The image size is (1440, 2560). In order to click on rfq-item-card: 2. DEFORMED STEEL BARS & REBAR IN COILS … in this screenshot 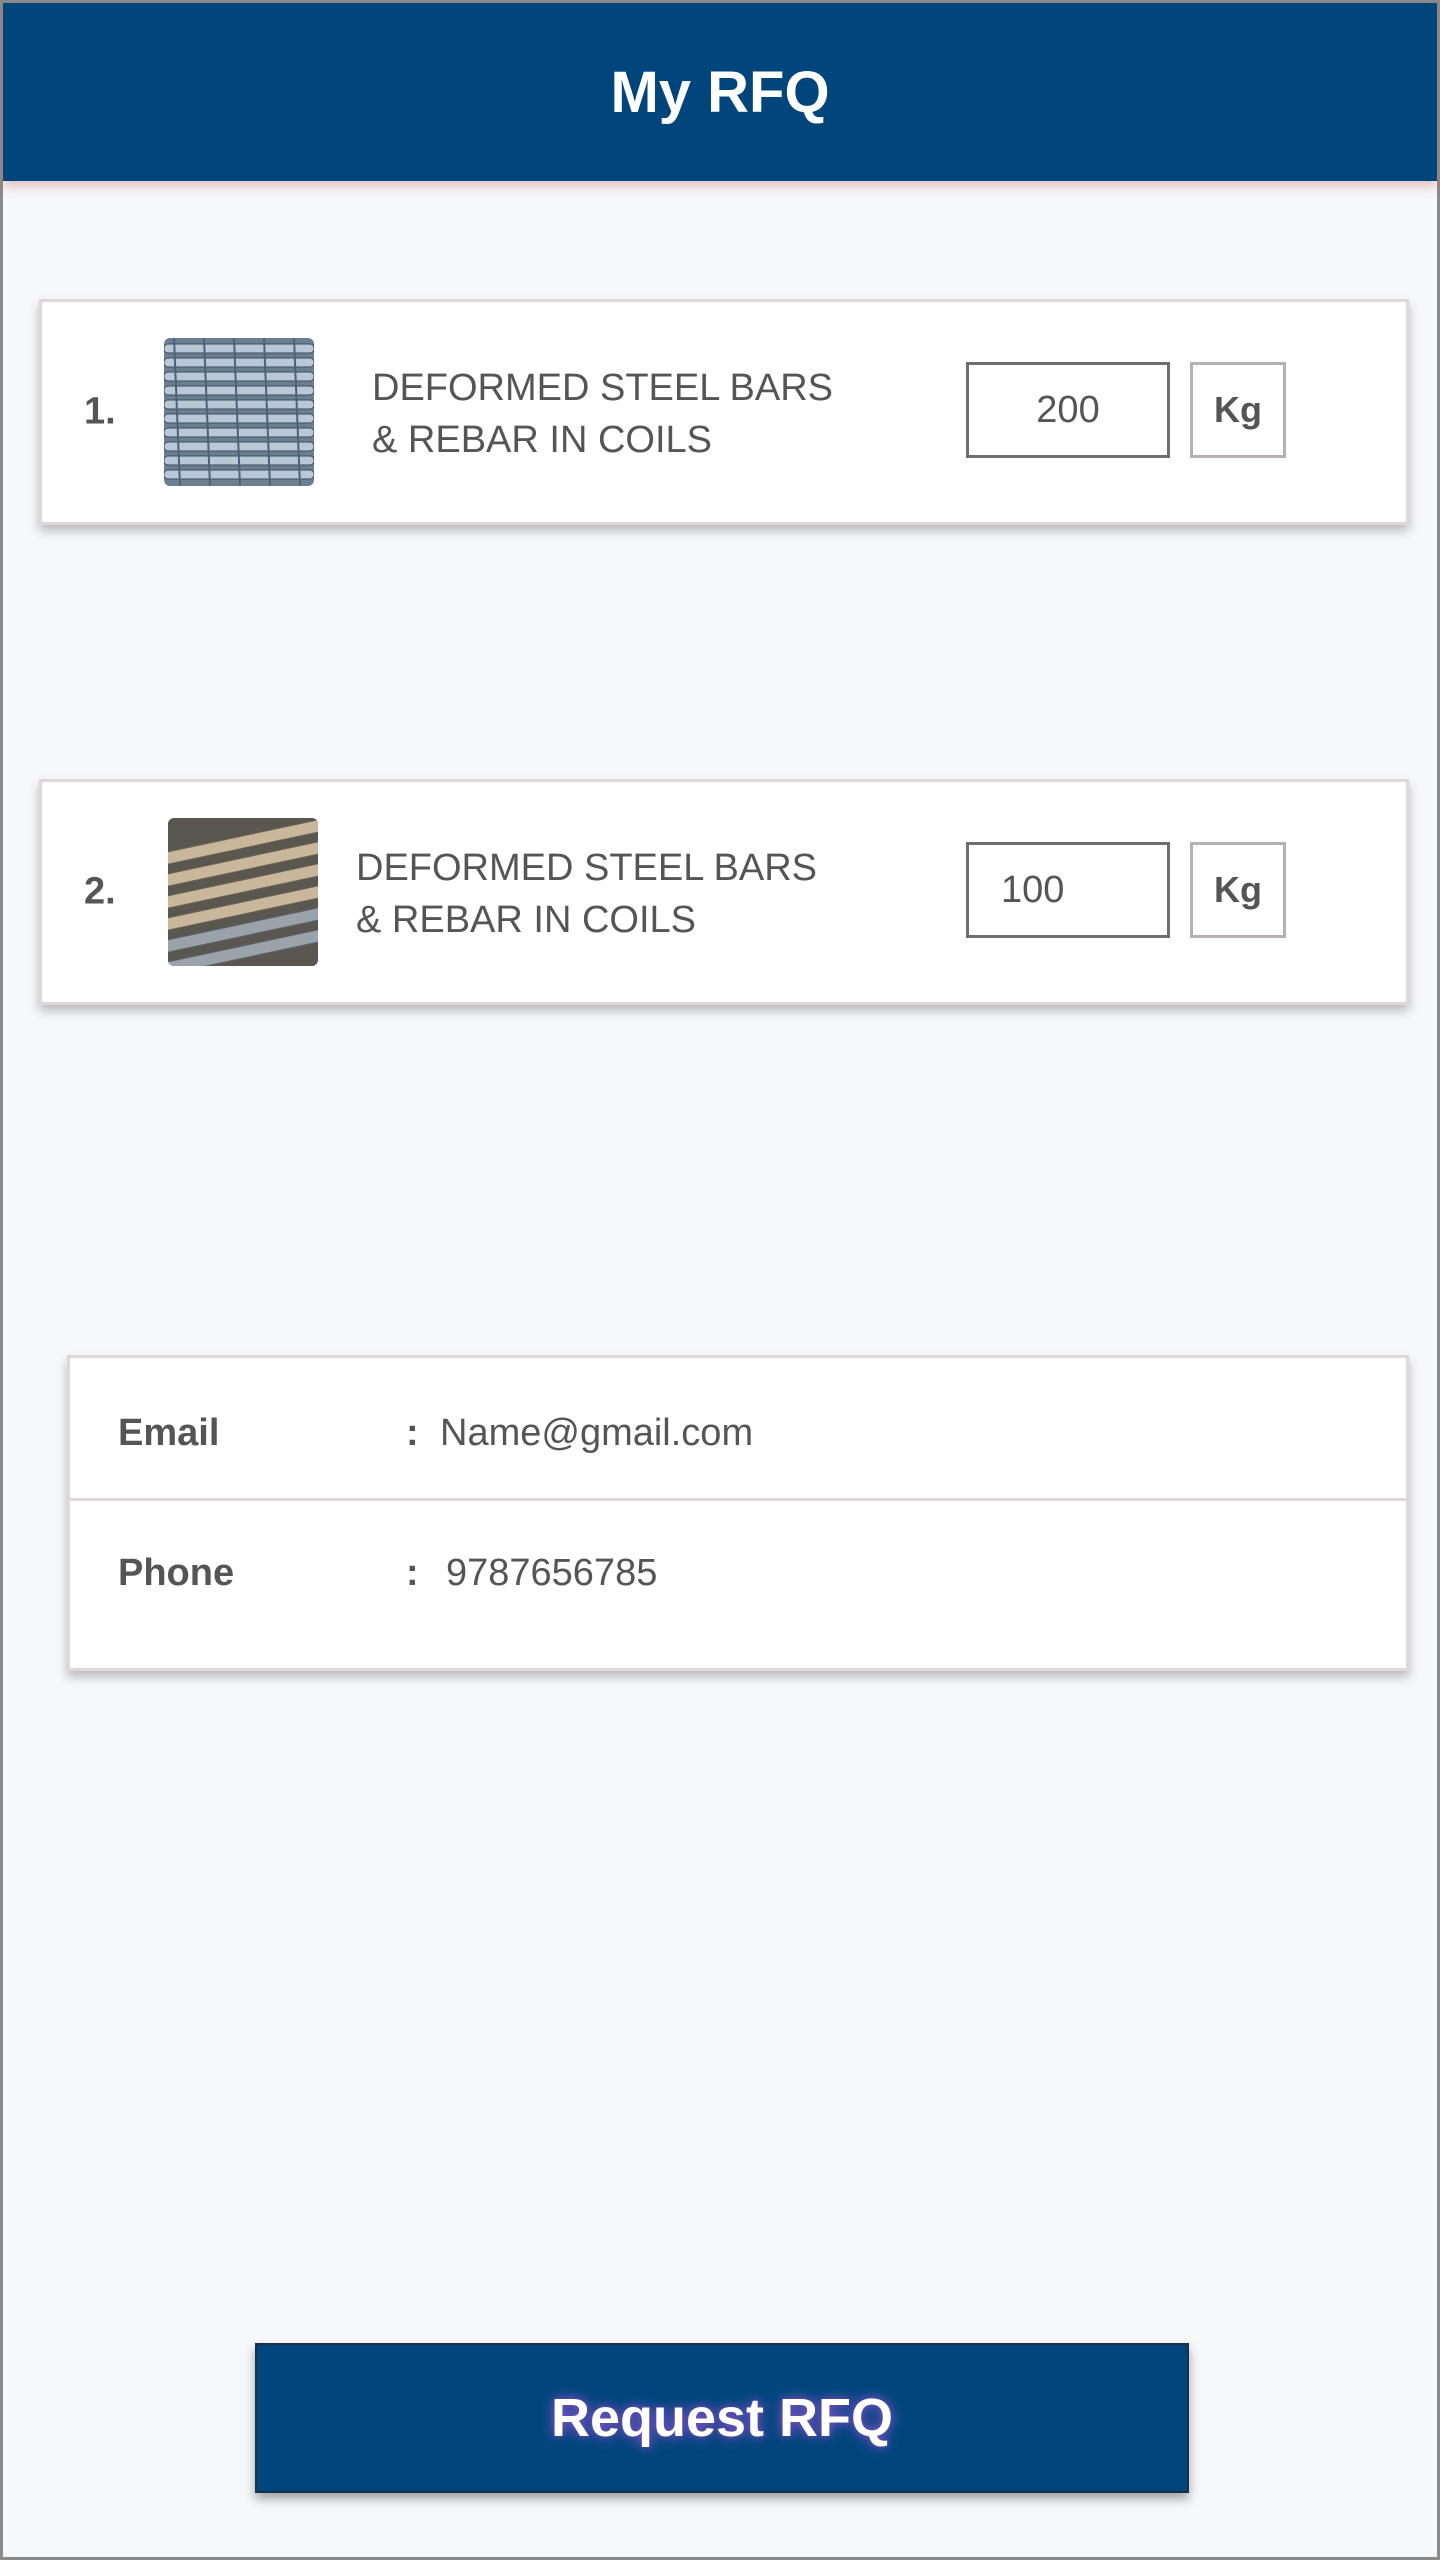, I will do `click(724, 892)`.